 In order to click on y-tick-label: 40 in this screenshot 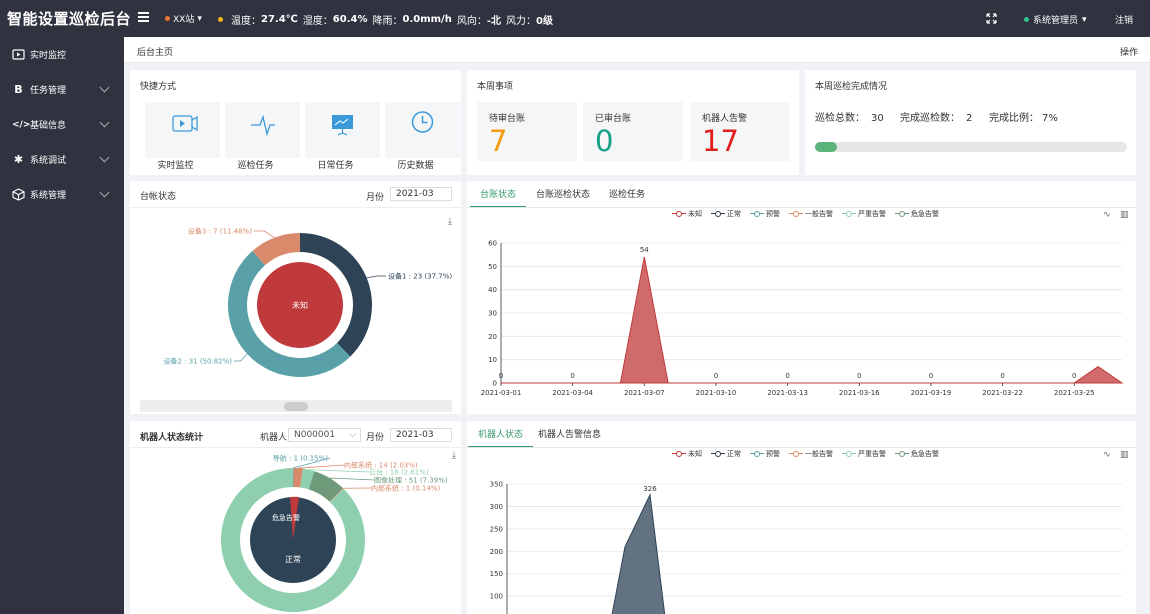, I will do `click(492, 290)`.